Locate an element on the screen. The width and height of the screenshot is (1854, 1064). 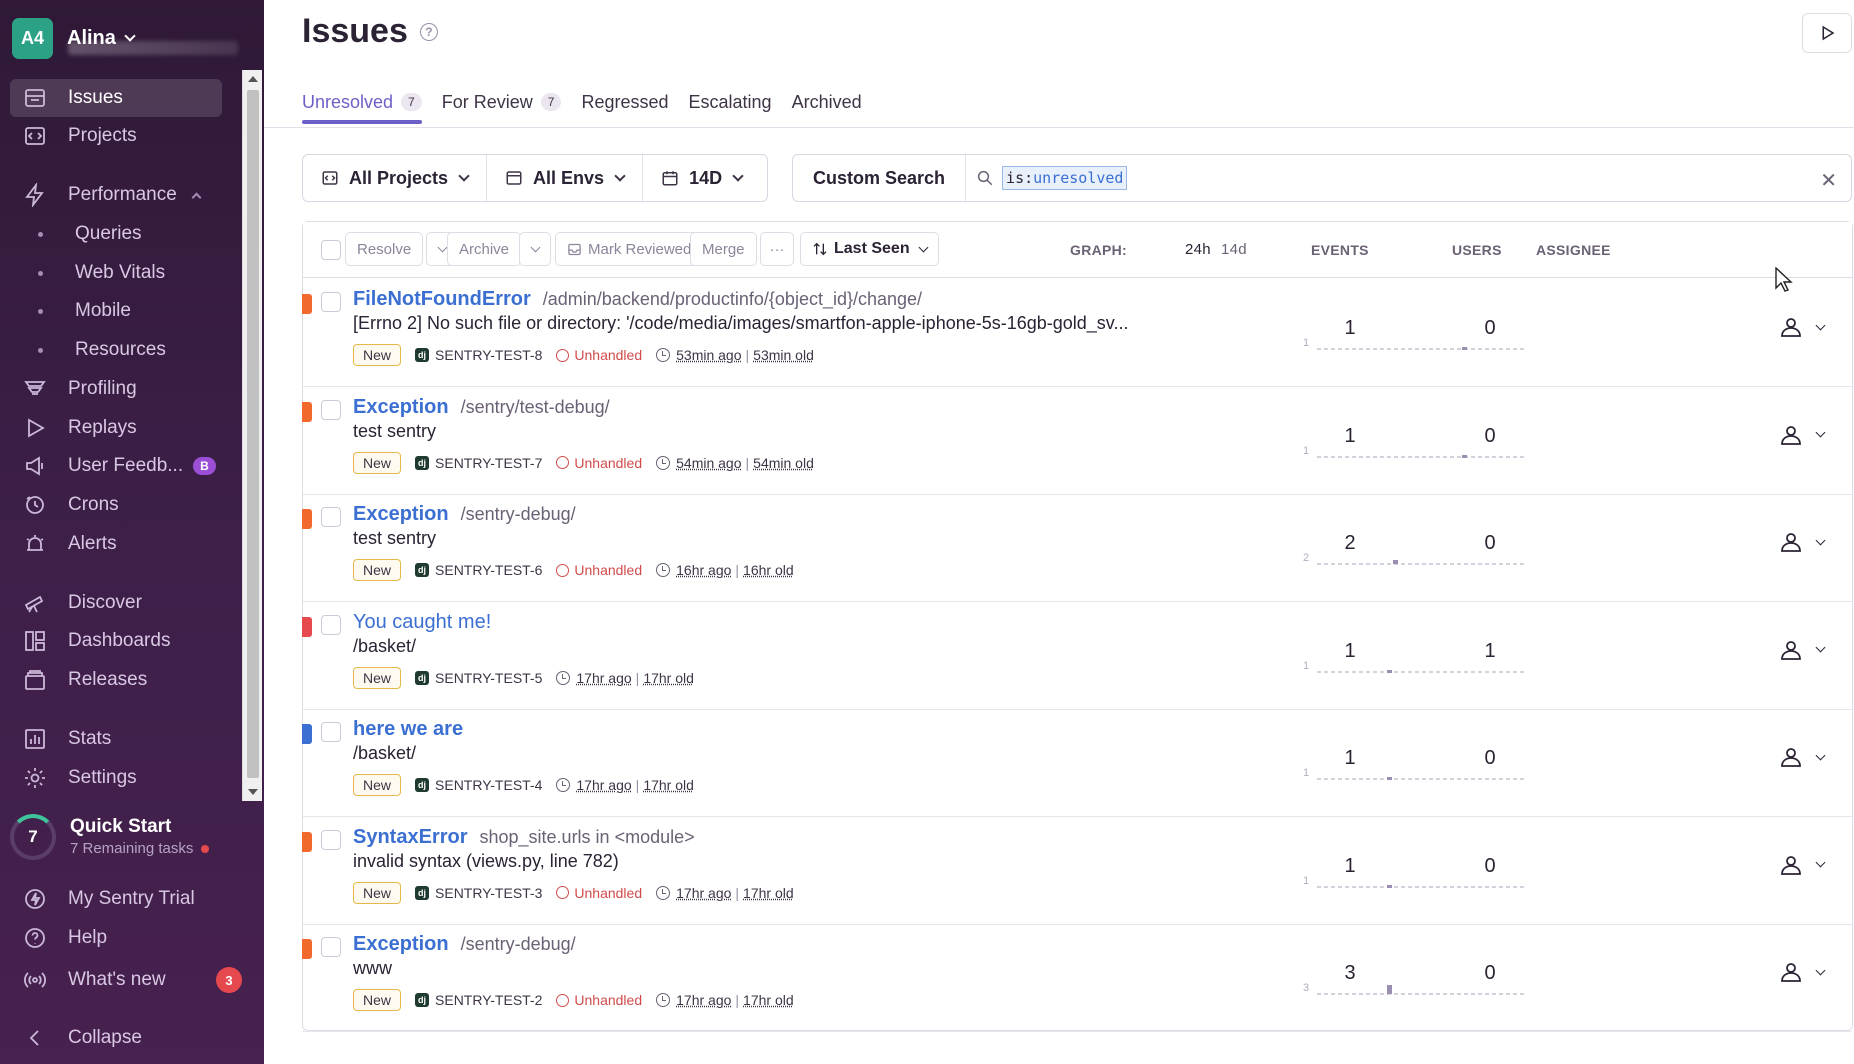
resolve-button: Resolve is located at coordinates (384, 249).